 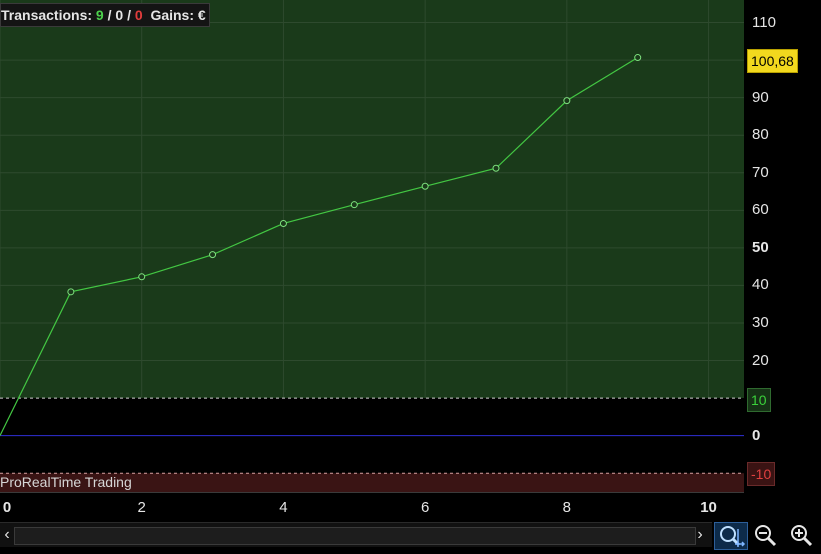 What do you see at coordinates (760, 135) in the screenshot?
I see `y-tick-label: 80` at bounding box center [760, 135].